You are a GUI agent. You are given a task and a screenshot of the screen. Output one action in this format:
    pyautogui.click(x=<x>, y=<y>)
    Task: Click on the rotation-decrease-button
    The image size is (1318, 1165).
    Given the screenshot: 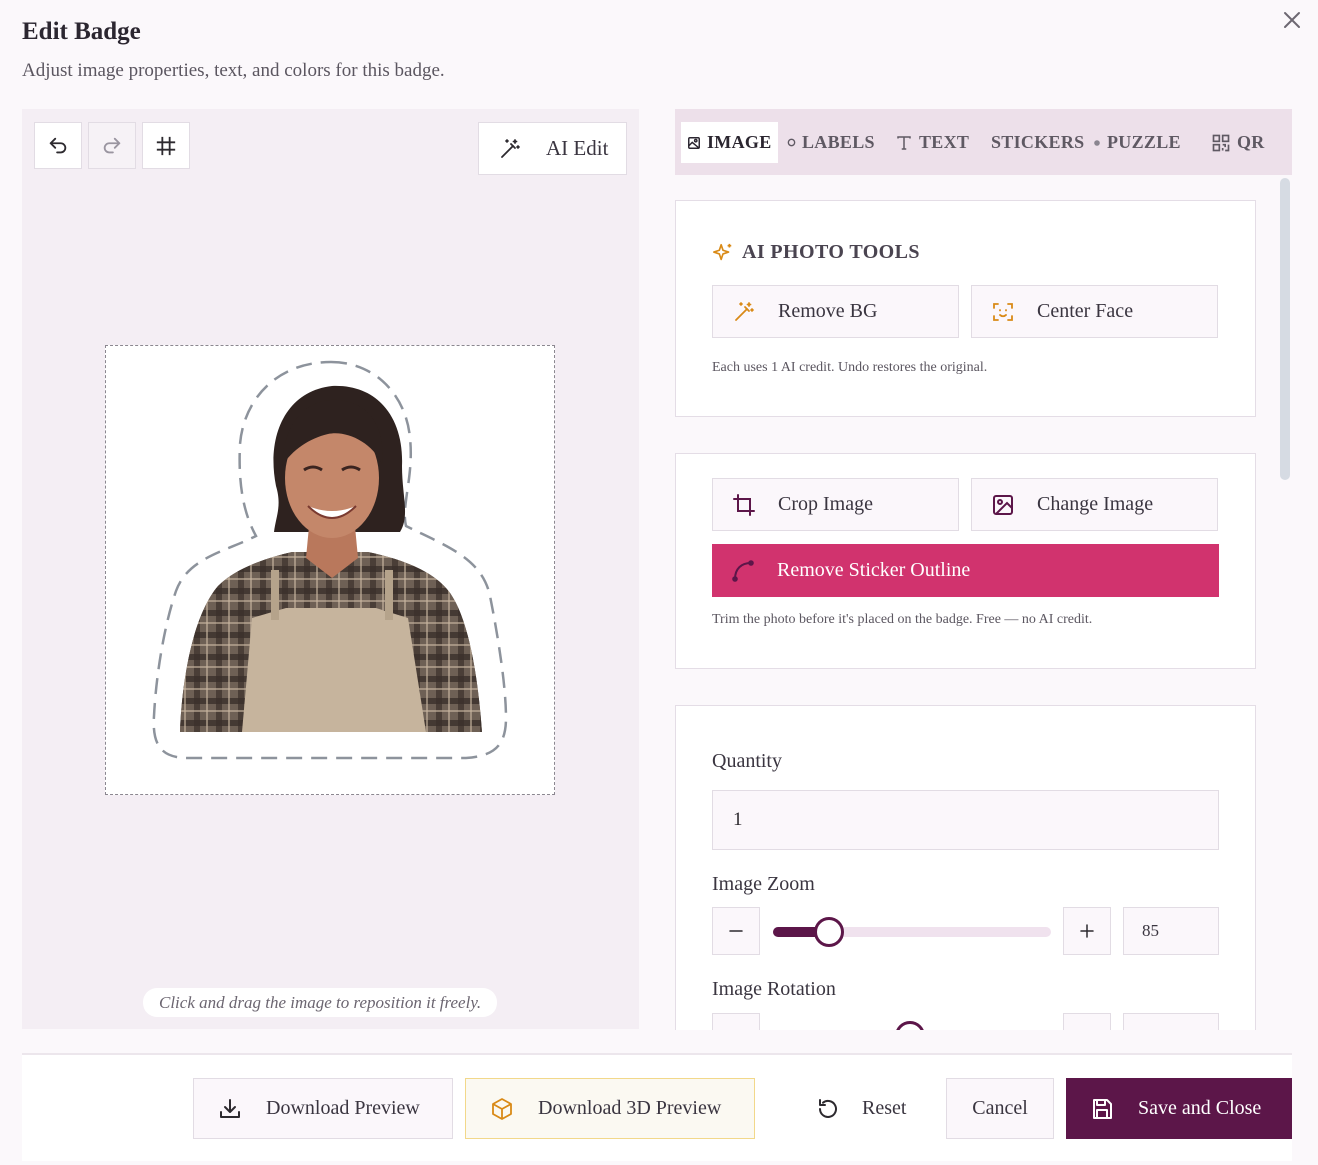 What is the action you would take?
    pyautogui.click(x=736, y=1021)
    